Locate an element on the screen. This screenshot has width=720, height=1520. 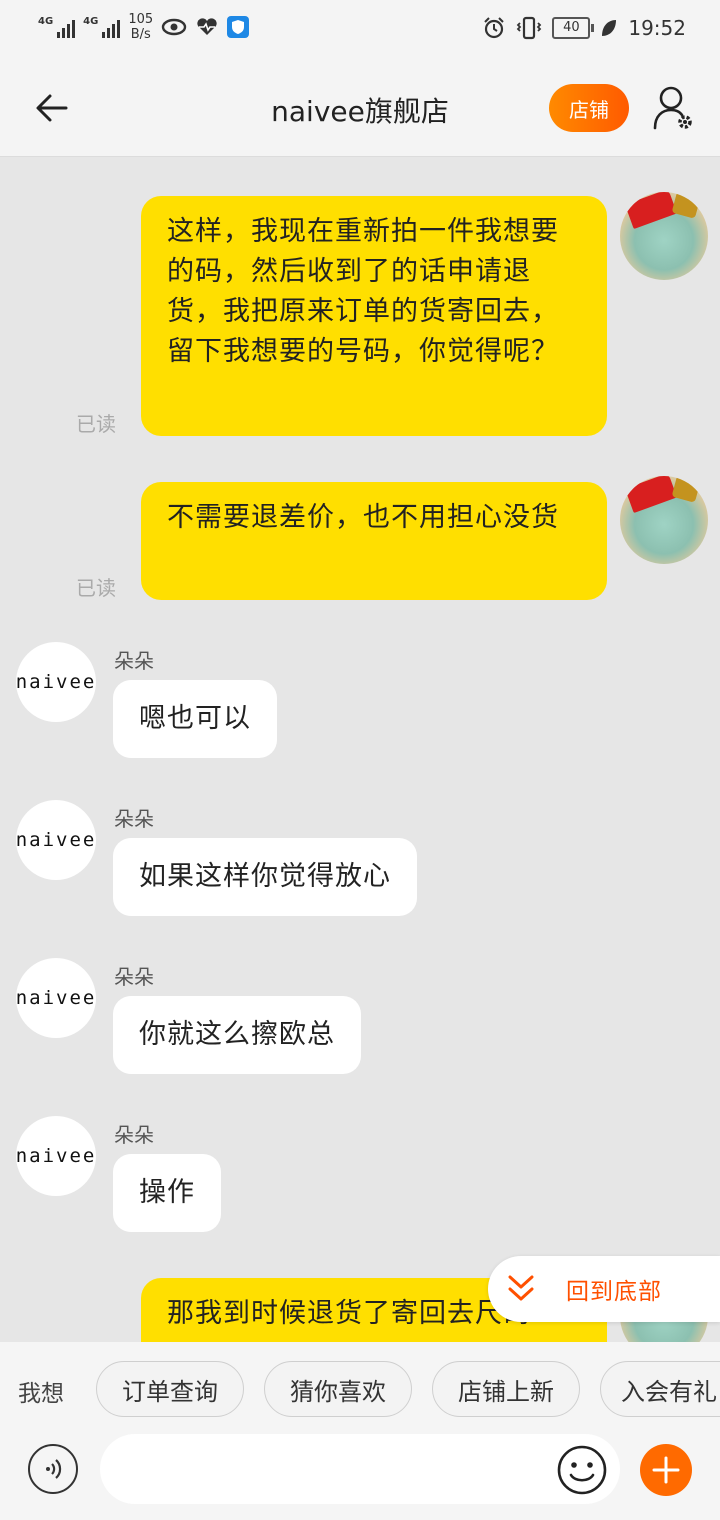
message-bubble: 不需要退差价，也不用担心没货 is located at coordinates (374, 541).